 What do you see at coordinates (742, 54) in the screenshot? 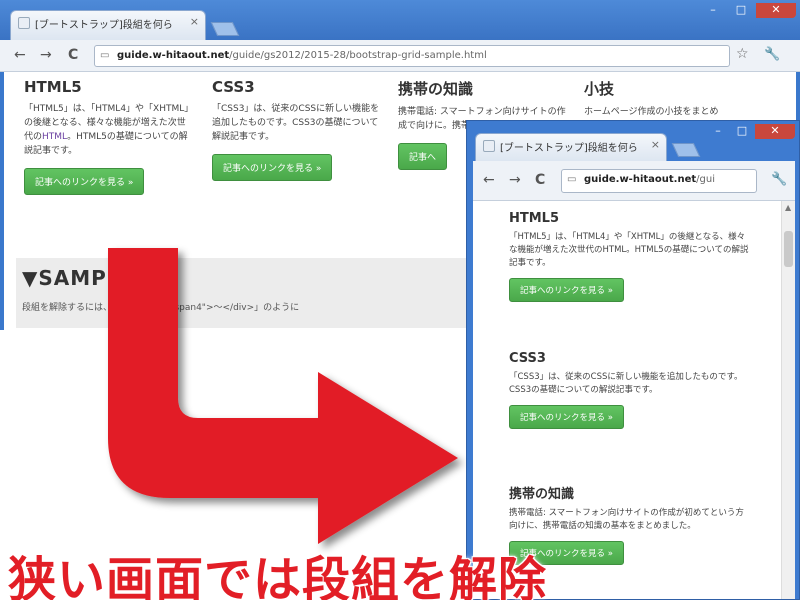
I see `bookmark-star-icon: ☆` at bounding box center [742, 54].